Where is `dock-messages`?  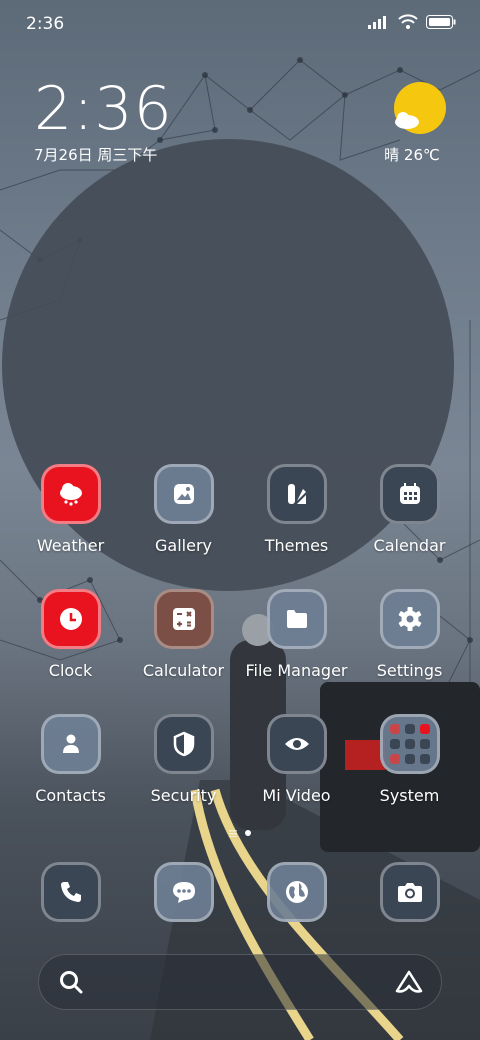
dock-messages is located at coordinates (183, 892).